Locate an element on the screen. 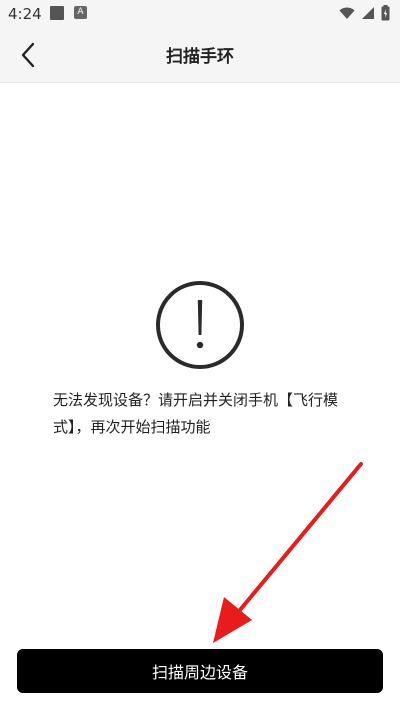  square-icon is located at coordinates (57, 13).